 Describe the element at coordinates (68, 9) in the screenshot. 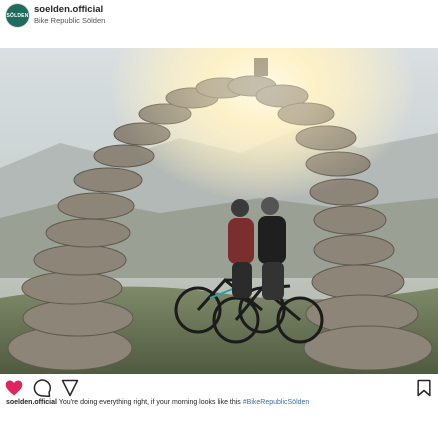

I see `post-username: soelden.official` at that location.